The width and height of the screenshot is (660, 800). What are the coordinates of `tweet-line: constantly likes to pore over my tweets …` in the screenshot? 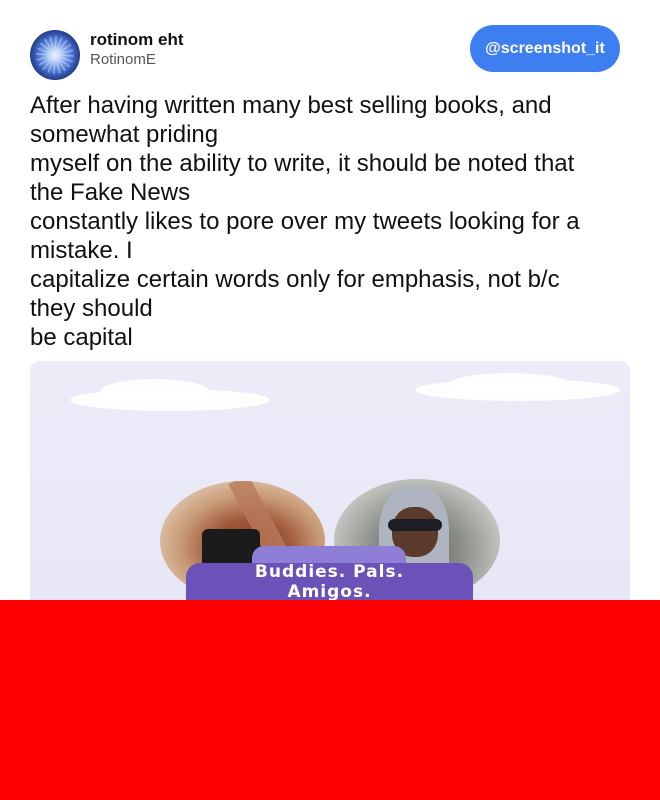 It's located at (305, 221).